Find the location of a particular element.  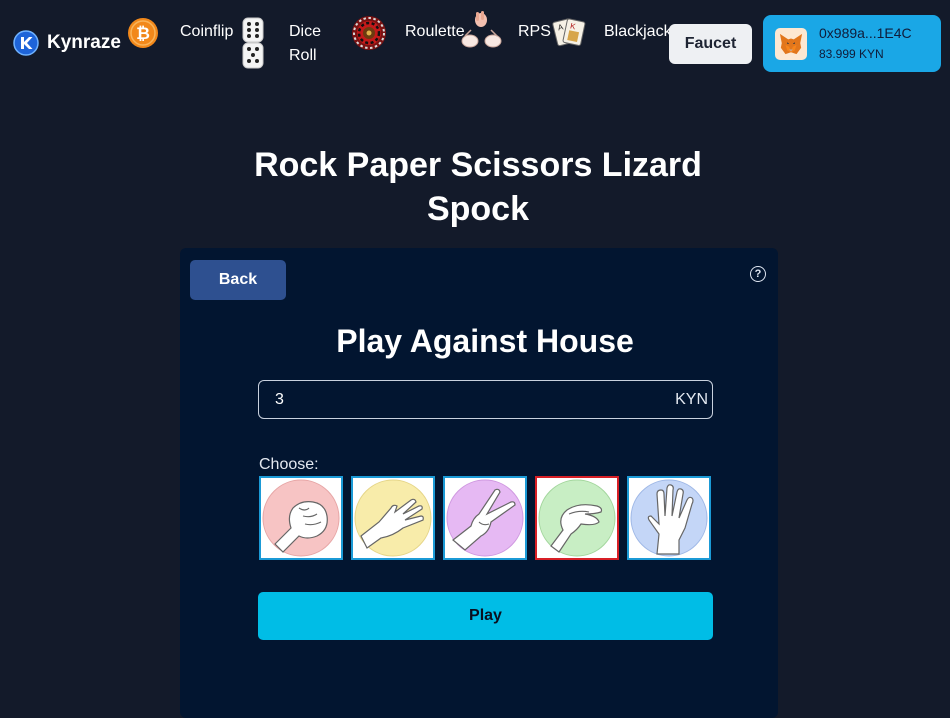

faucet-button: Faucet is located at coordinates (710, 44).